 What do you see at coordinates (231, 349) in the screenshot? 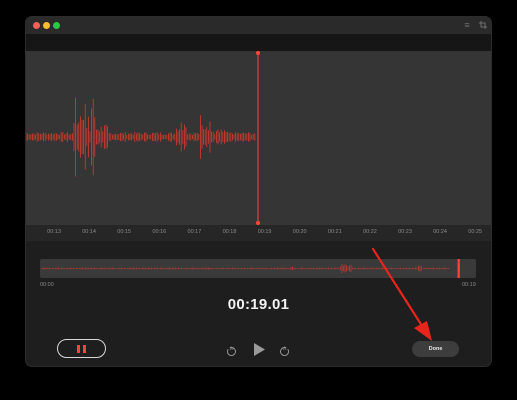
I see `skip-back-text: 15` at bounding box center [231, 349].